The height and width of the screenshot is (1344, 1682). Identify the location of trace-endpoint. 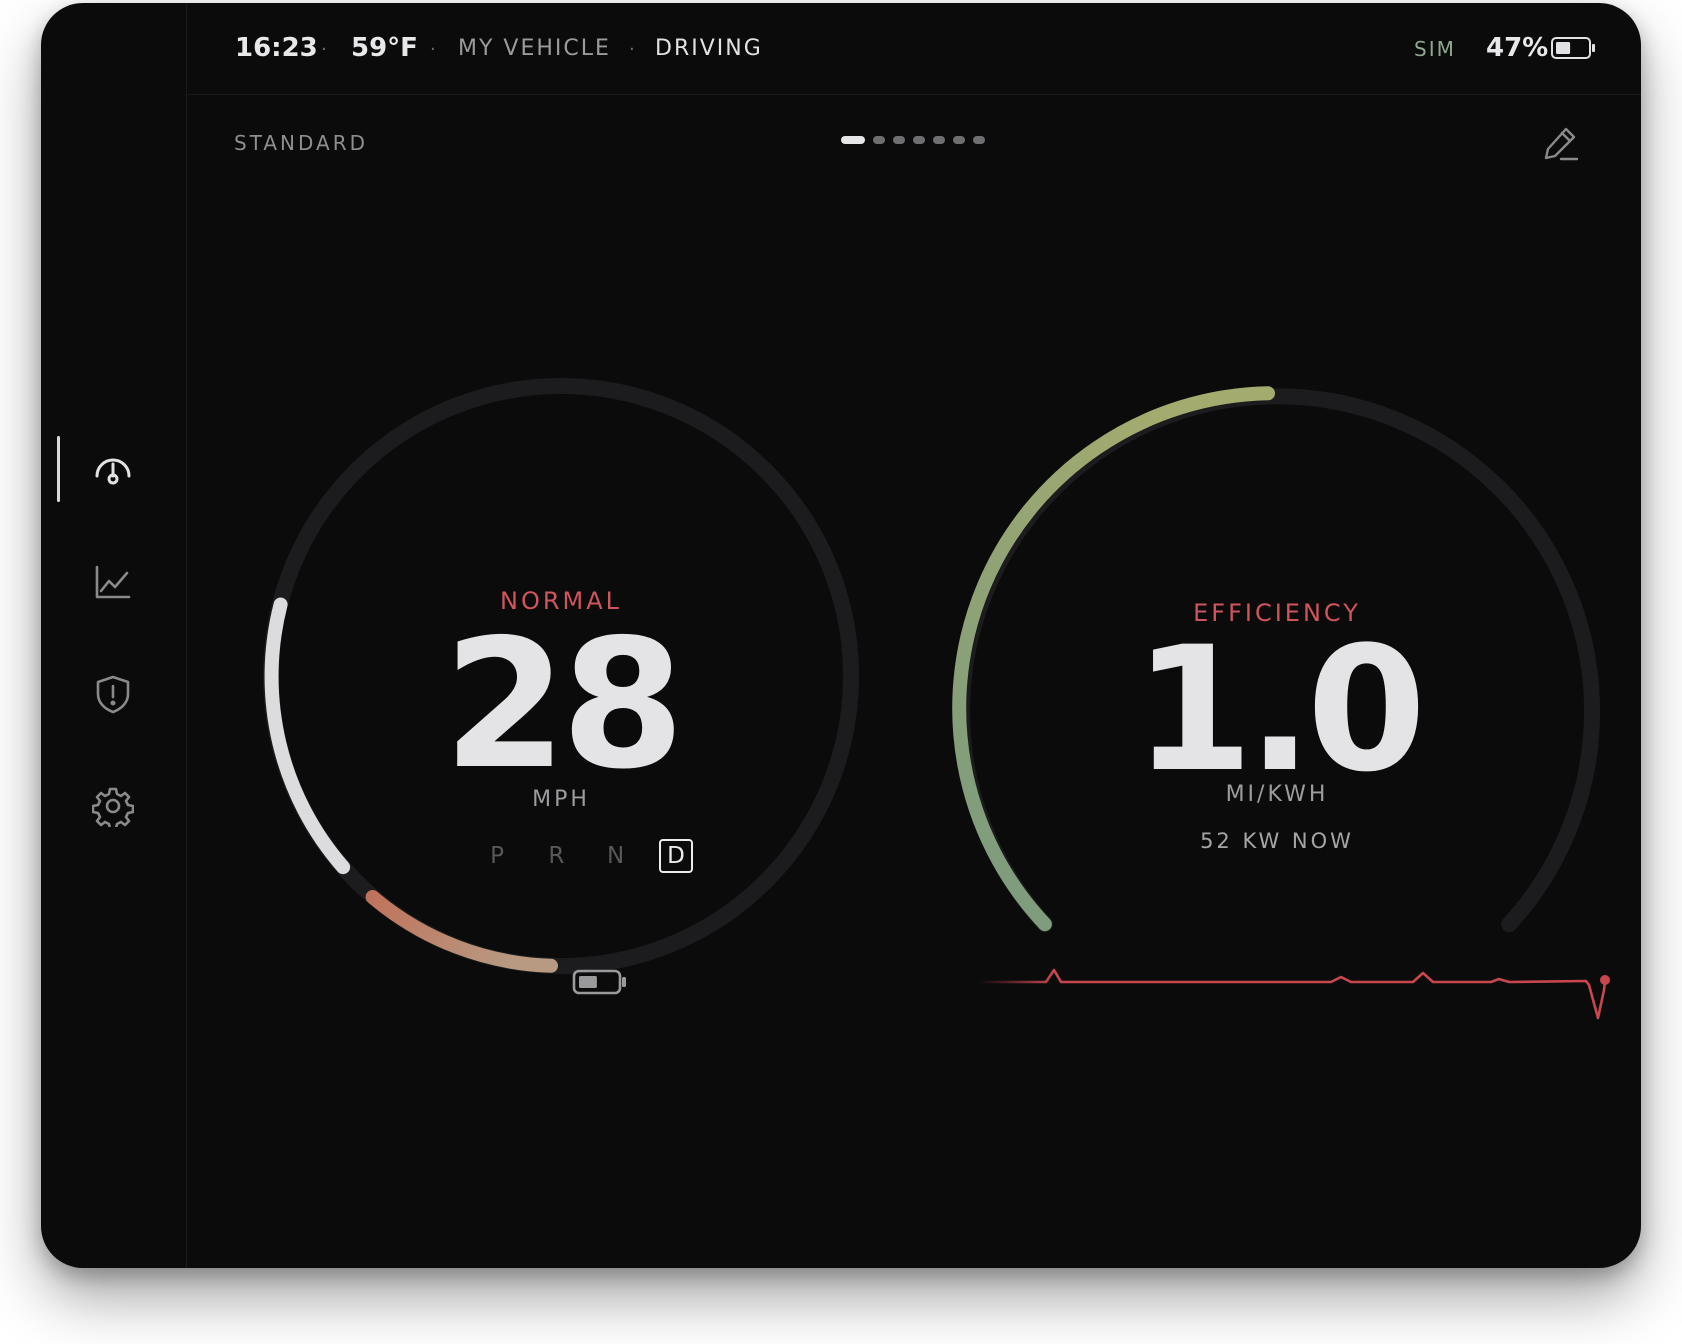
(1605, 980).